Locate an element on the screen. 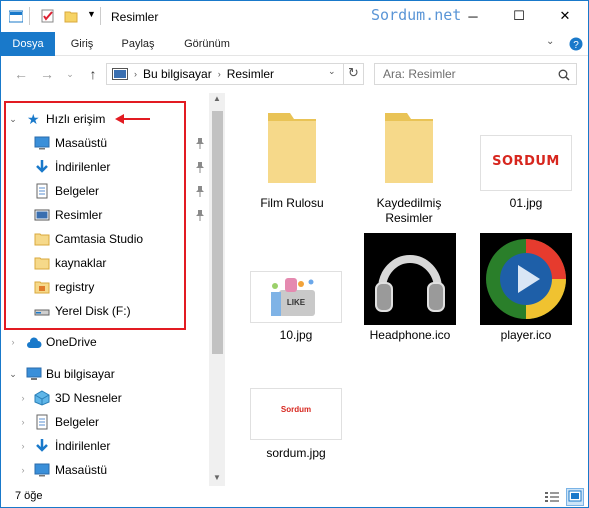 The height and width of the screenshot is (508, 589). nav-item: Camtasia Studio is located at coordinates (105, 239).